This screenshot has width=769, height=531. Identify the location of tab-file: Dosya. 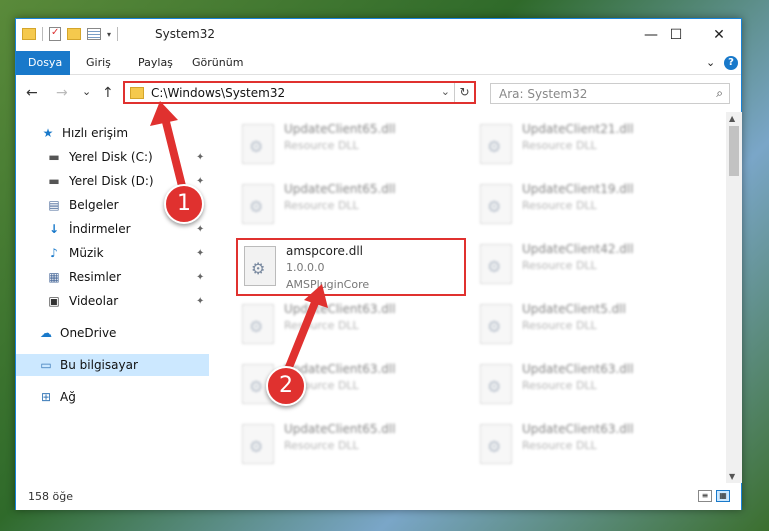
(43, 63).